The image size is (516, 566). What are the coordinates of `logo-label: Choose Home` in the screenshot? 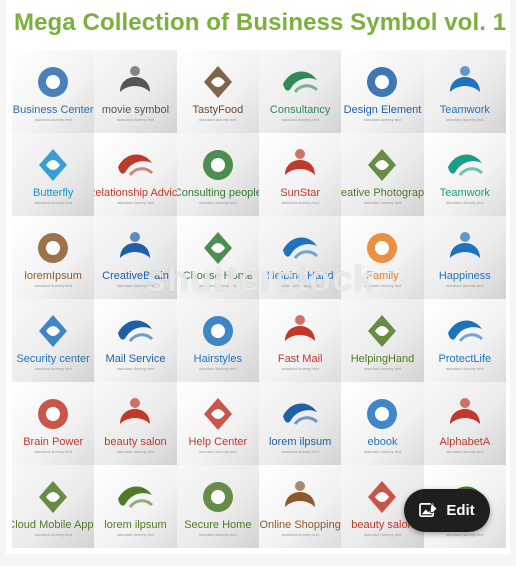 It's located at (217, 275).